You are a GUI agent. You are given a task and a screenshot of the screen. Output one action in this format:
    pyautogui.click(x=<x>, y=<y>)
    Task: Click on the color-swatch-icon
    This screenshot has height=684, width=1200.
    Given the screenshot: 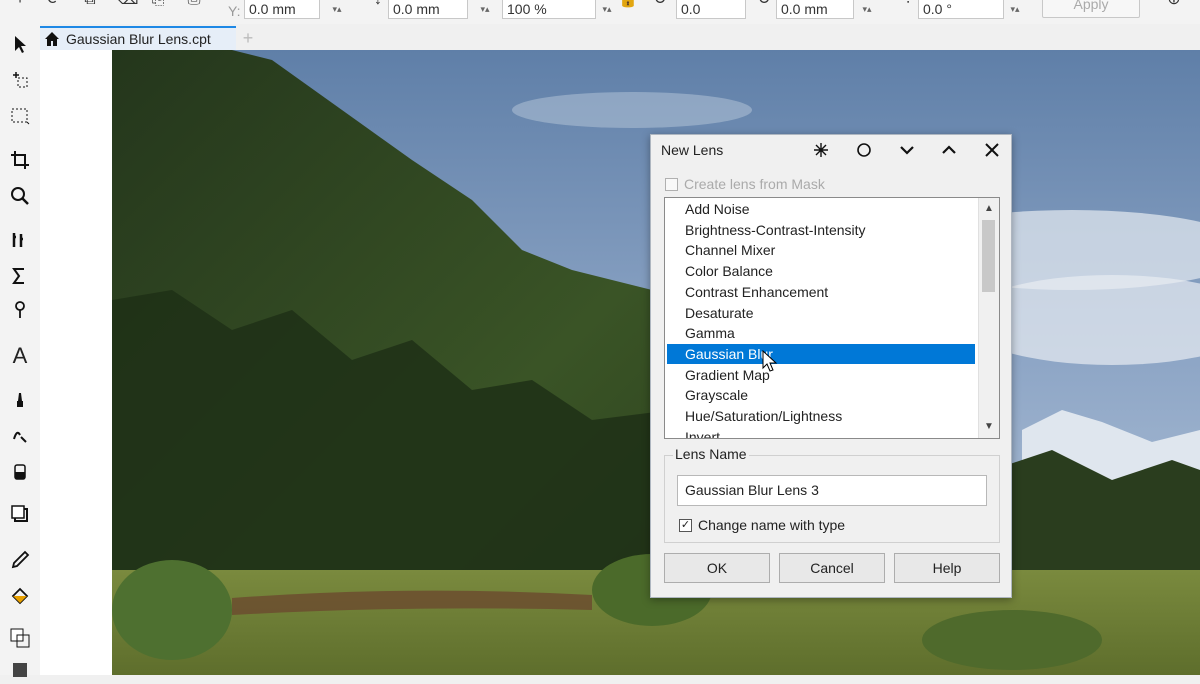 What is the action you would take?
    pyautogui.click(x=20, y=638)
    